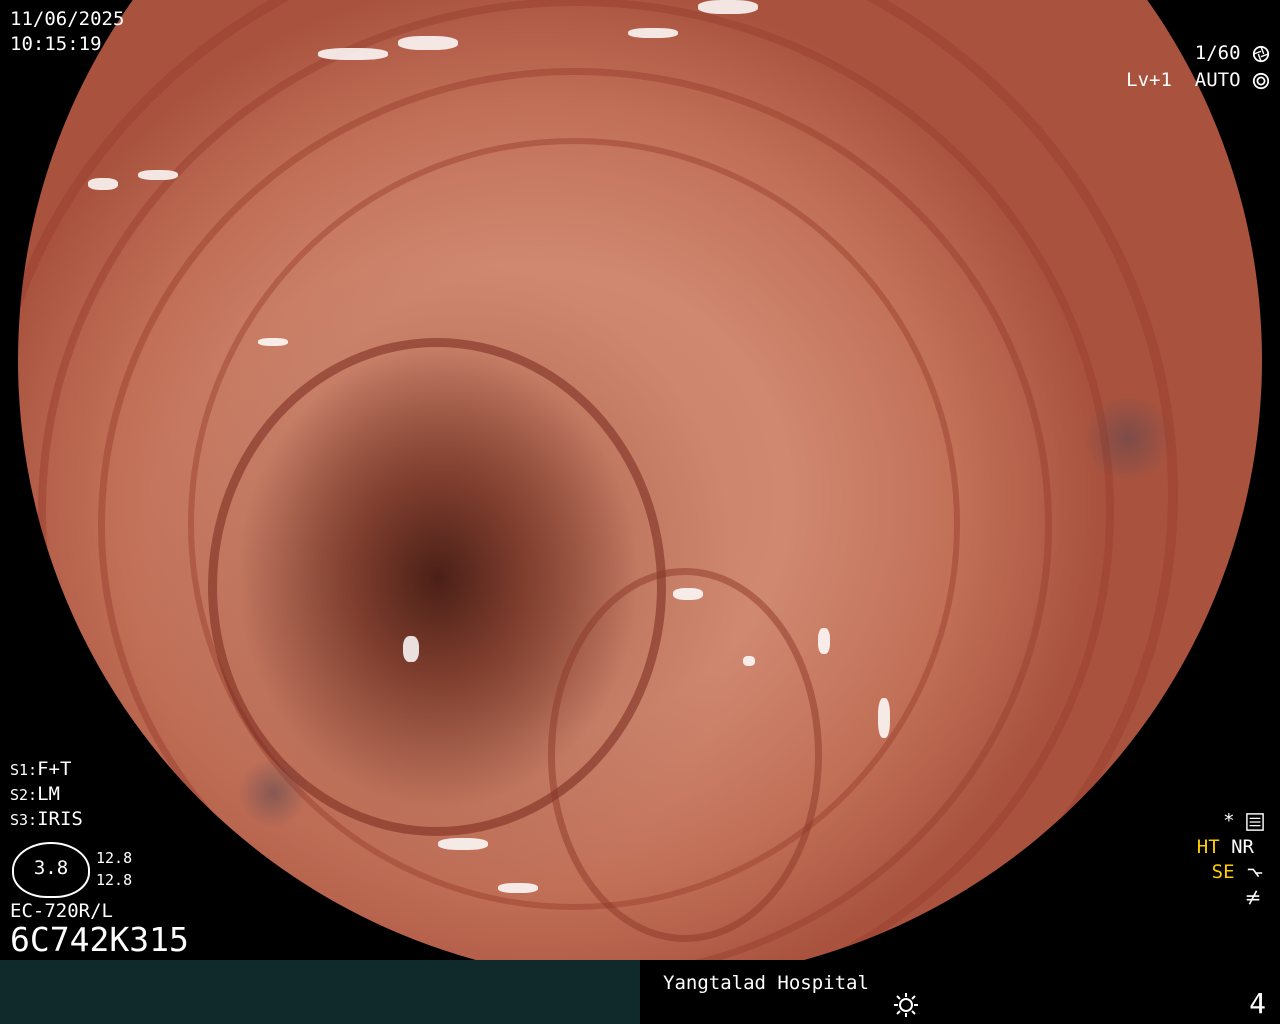 The image size is (1280, 1024). Describe the element at coordinates (1149, 80) in the screenshot. I see `level-text: Lv+1` at that location.